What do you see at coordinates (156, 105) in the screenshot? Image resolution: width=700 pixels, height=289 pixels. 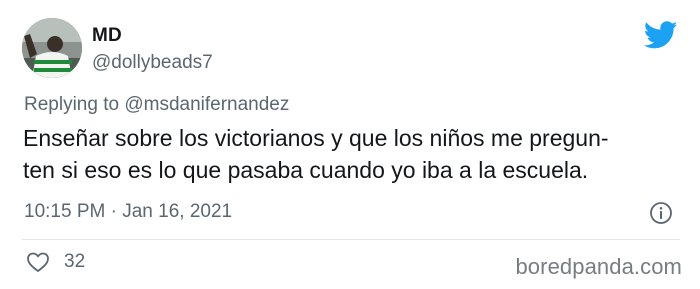 I see `replying-to: Replying to @msdanifernandez` at bounding box center [156, 105].